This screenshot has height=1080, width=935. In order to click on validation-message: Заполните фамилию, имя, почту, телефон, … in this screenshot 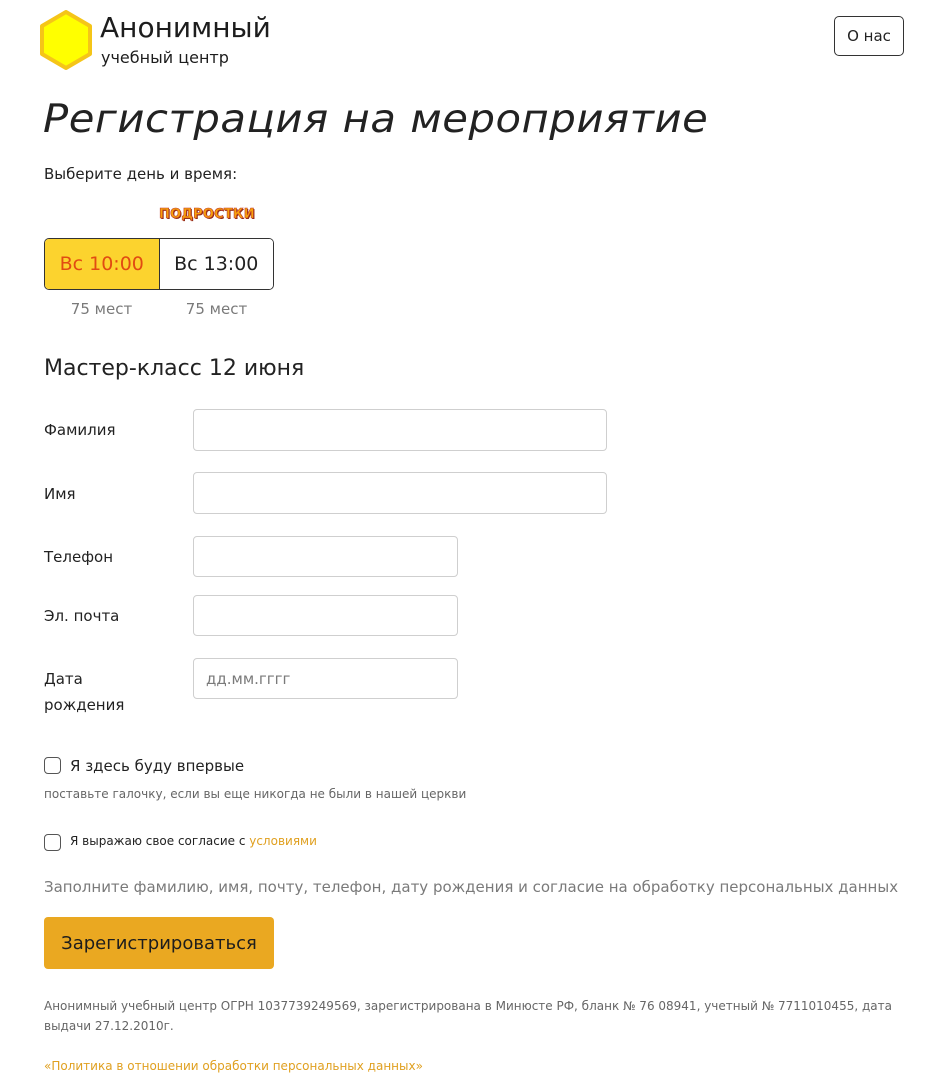, I will do `click(471, 887)`.